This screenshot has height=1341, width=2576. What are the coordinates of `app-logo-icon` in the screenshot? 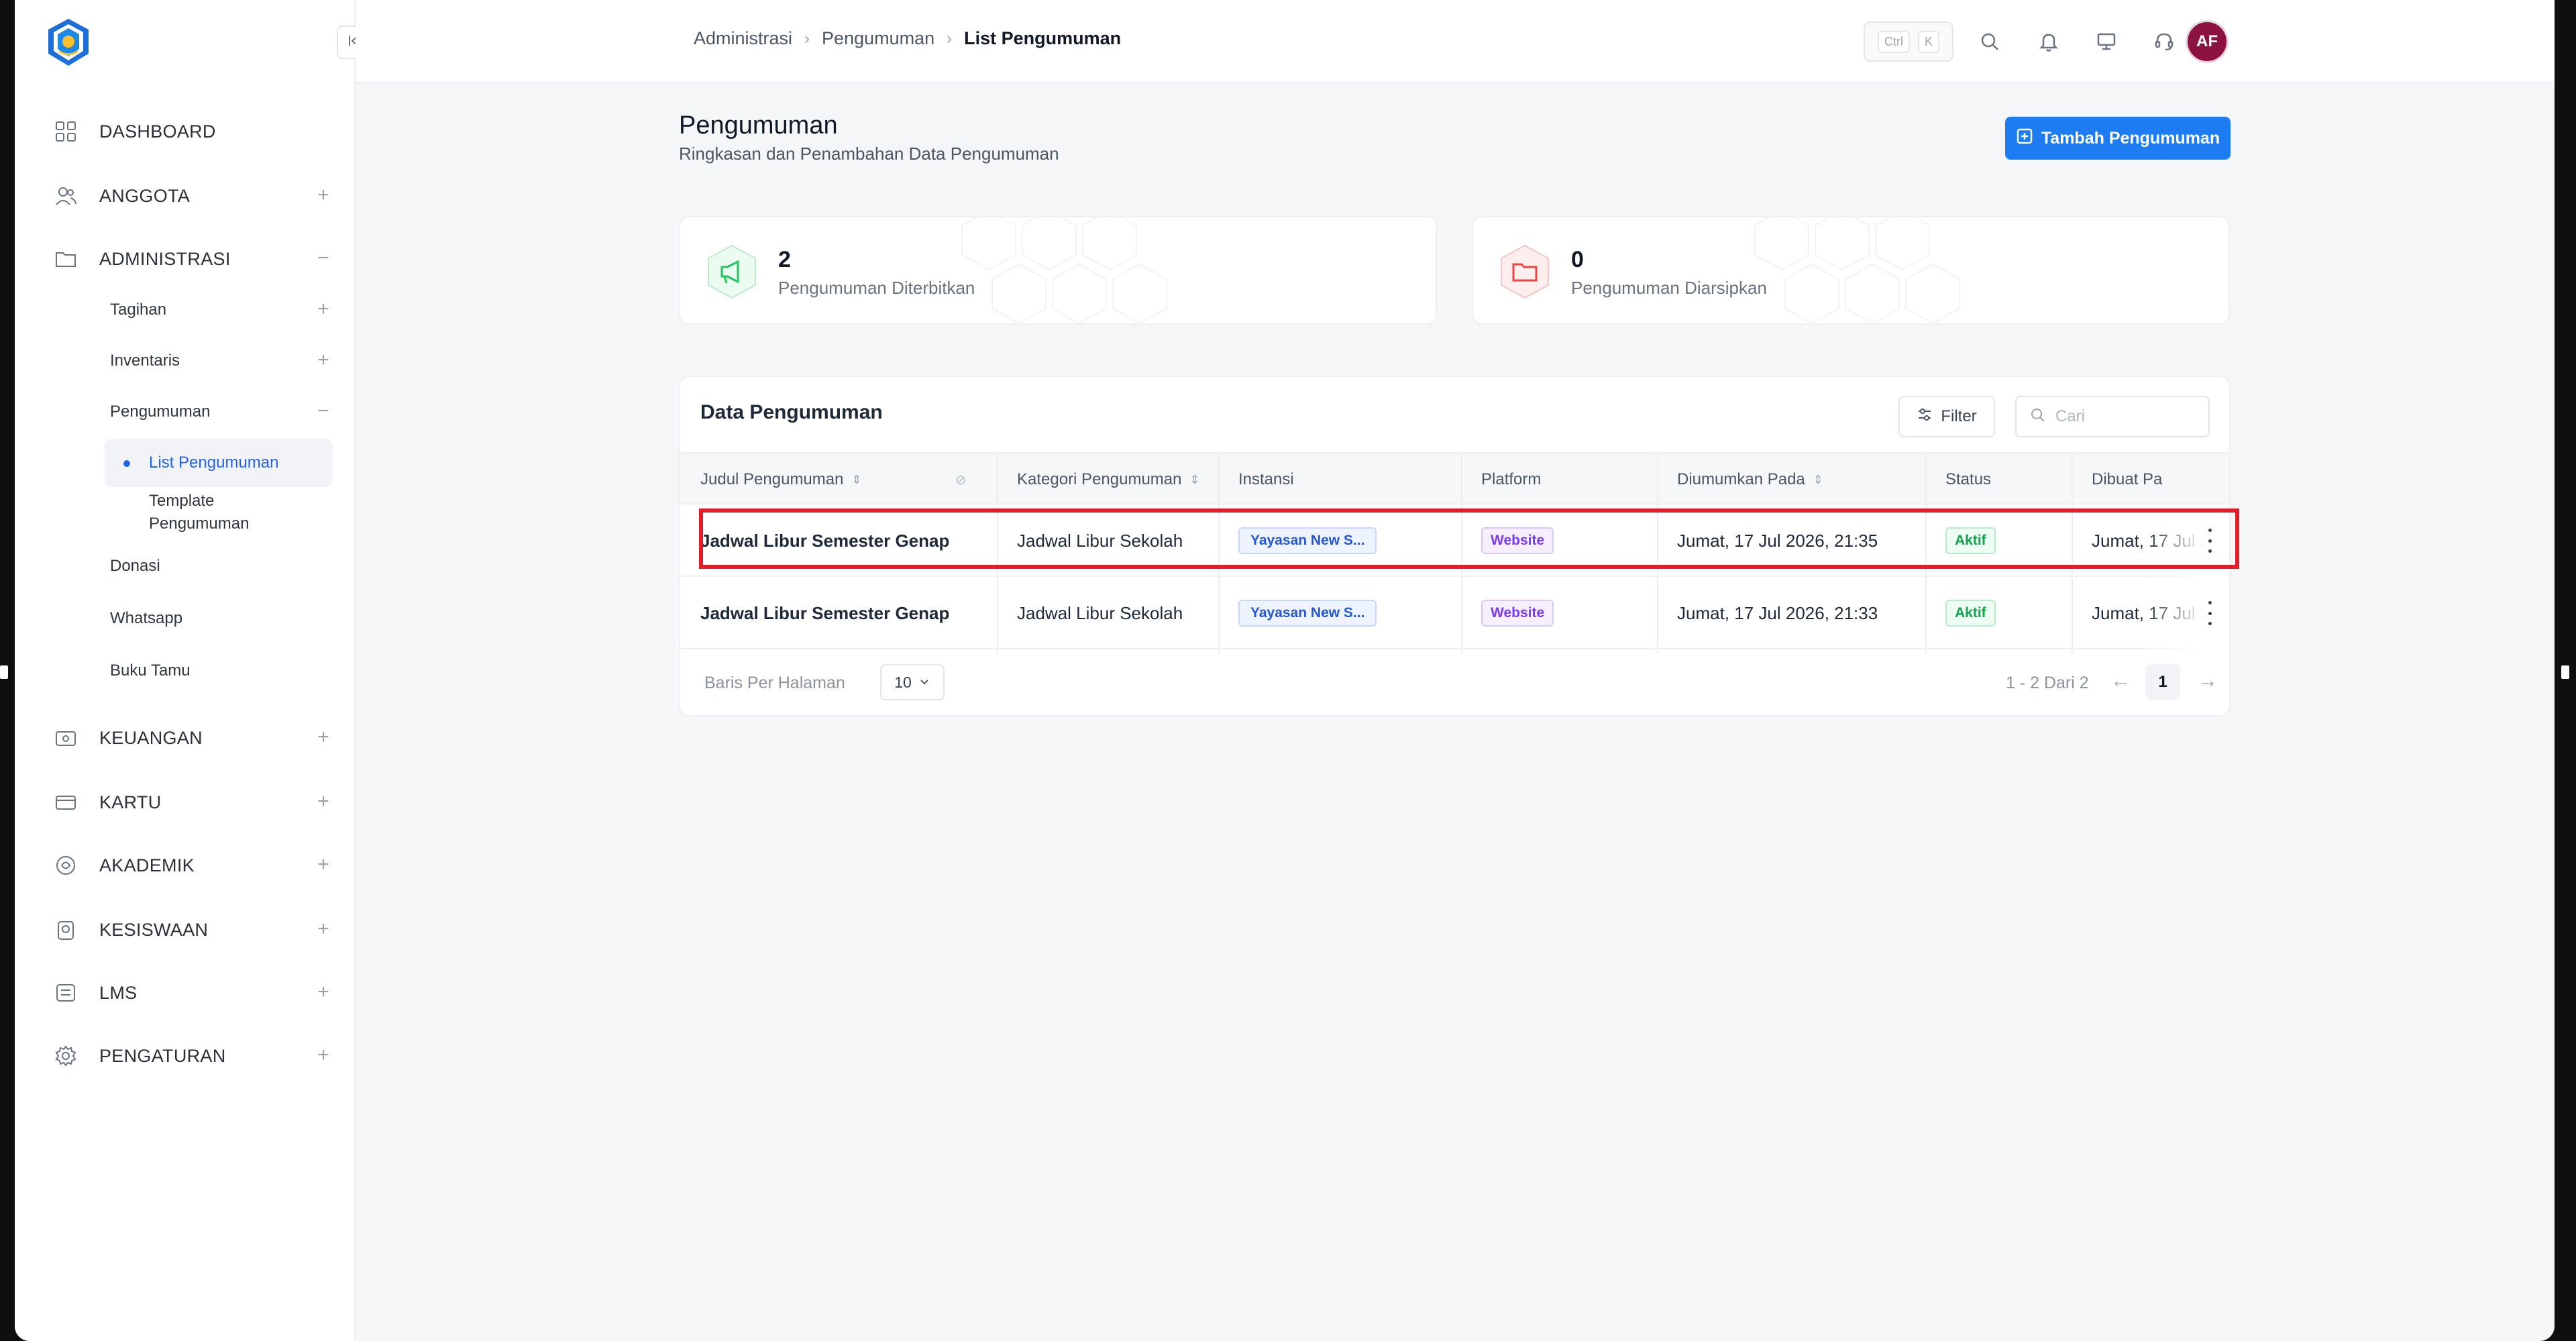 It's located at (68, 43).